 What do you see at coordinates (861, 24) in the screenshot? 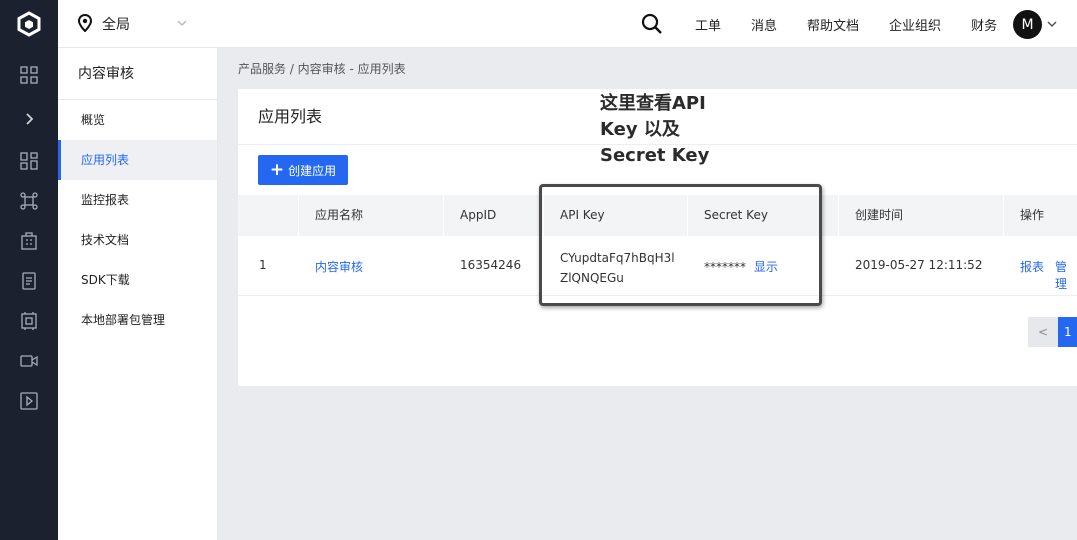
I see `top-nav: 工单 消息 帮助文档 企业组织 财务` at bounding box center [861, 24].